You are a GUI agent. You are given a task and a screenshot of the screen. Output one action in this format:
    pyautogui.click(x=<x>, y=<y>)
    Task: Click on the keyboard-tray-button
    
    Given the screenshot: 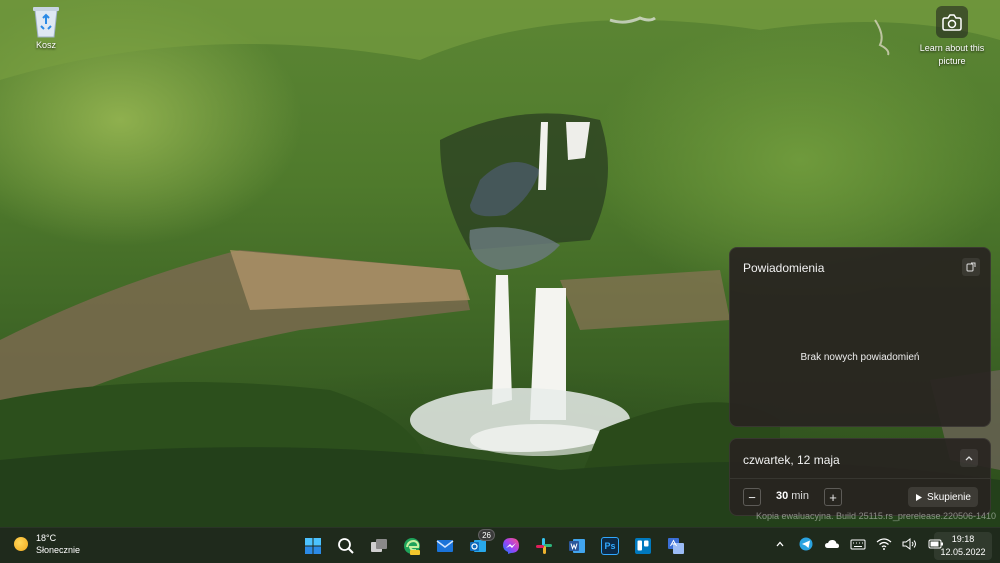 What is the action you would take?
    pyautogui.click(x=858, y=544)
    